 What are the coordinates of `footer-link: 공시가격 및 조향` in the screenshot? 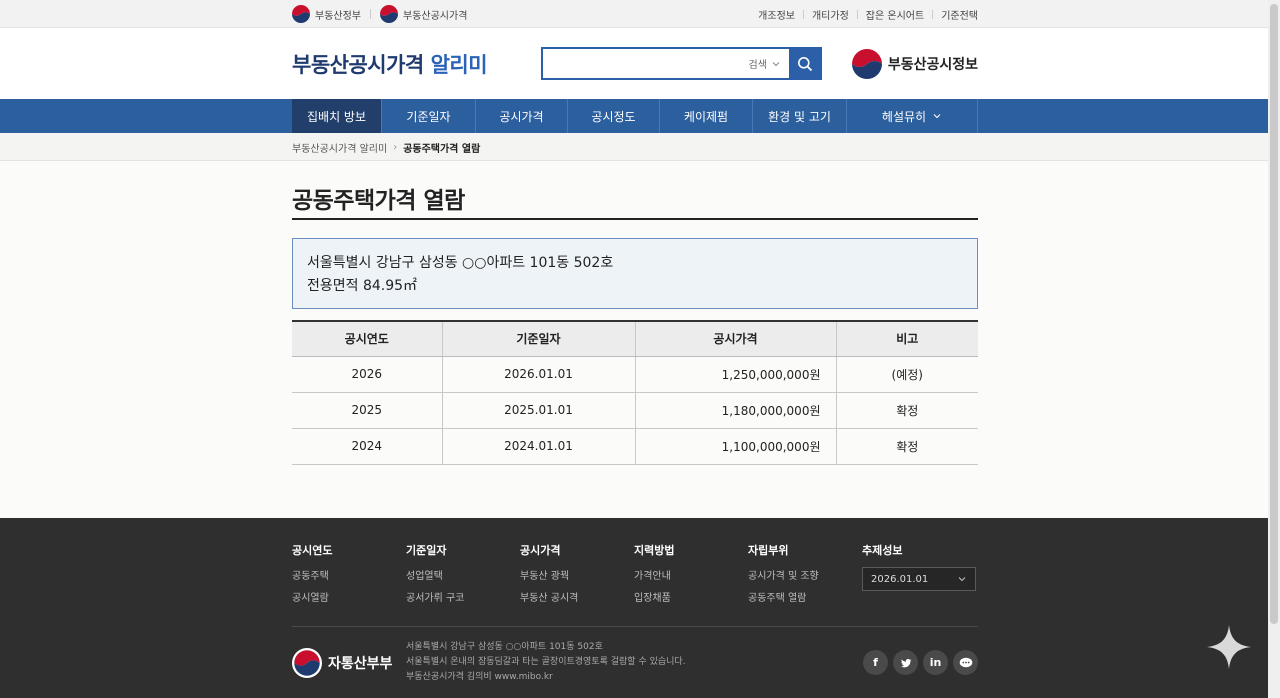 It's located at (805, 574).